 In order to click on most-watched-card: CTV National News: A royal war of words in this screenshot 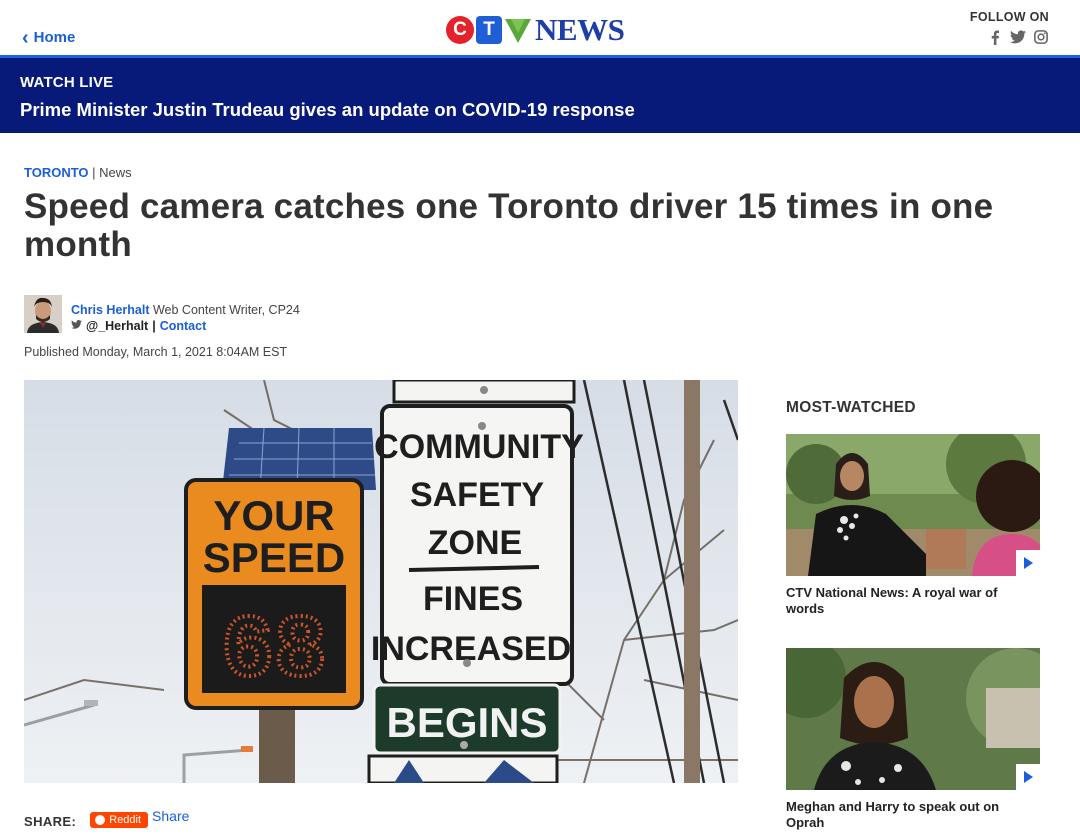, I will do `click(913, 525)`.